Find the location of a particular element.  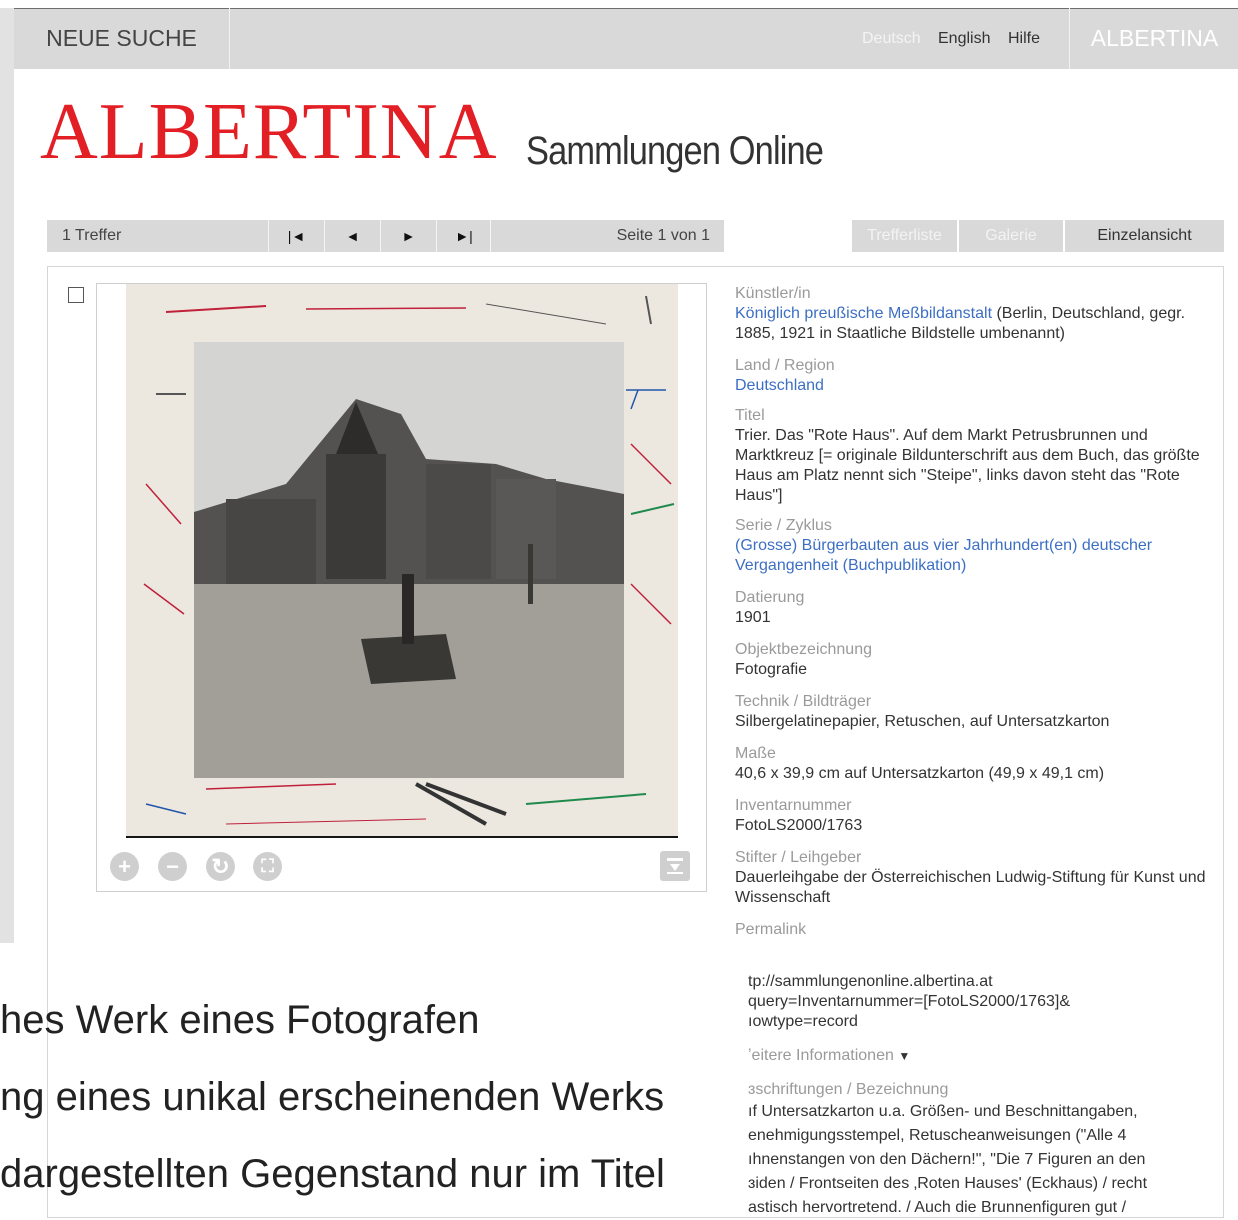

permalink-line-1: tp://sammlungenonline.albertina.at is located at coordinates (983, 982).